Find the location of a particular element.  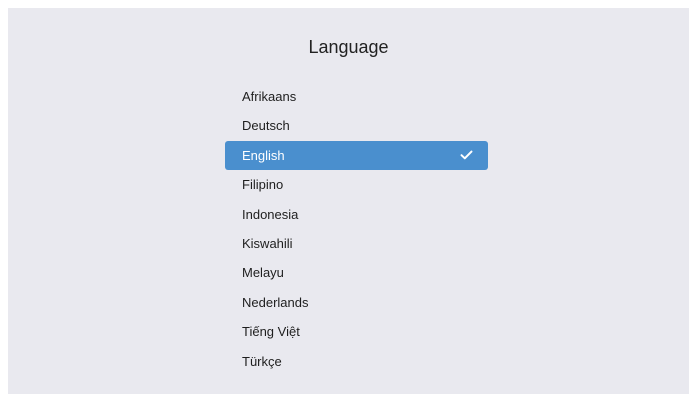

language-item-filipino: Filipino is located at coordinates (356, 184).